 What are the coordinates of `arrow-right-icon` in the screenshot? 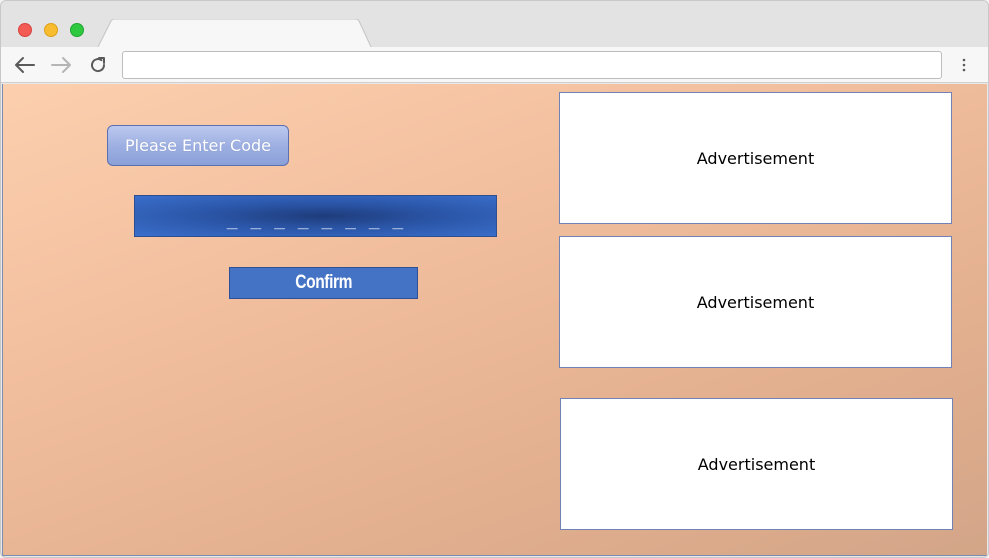 It's located at (61, 65).